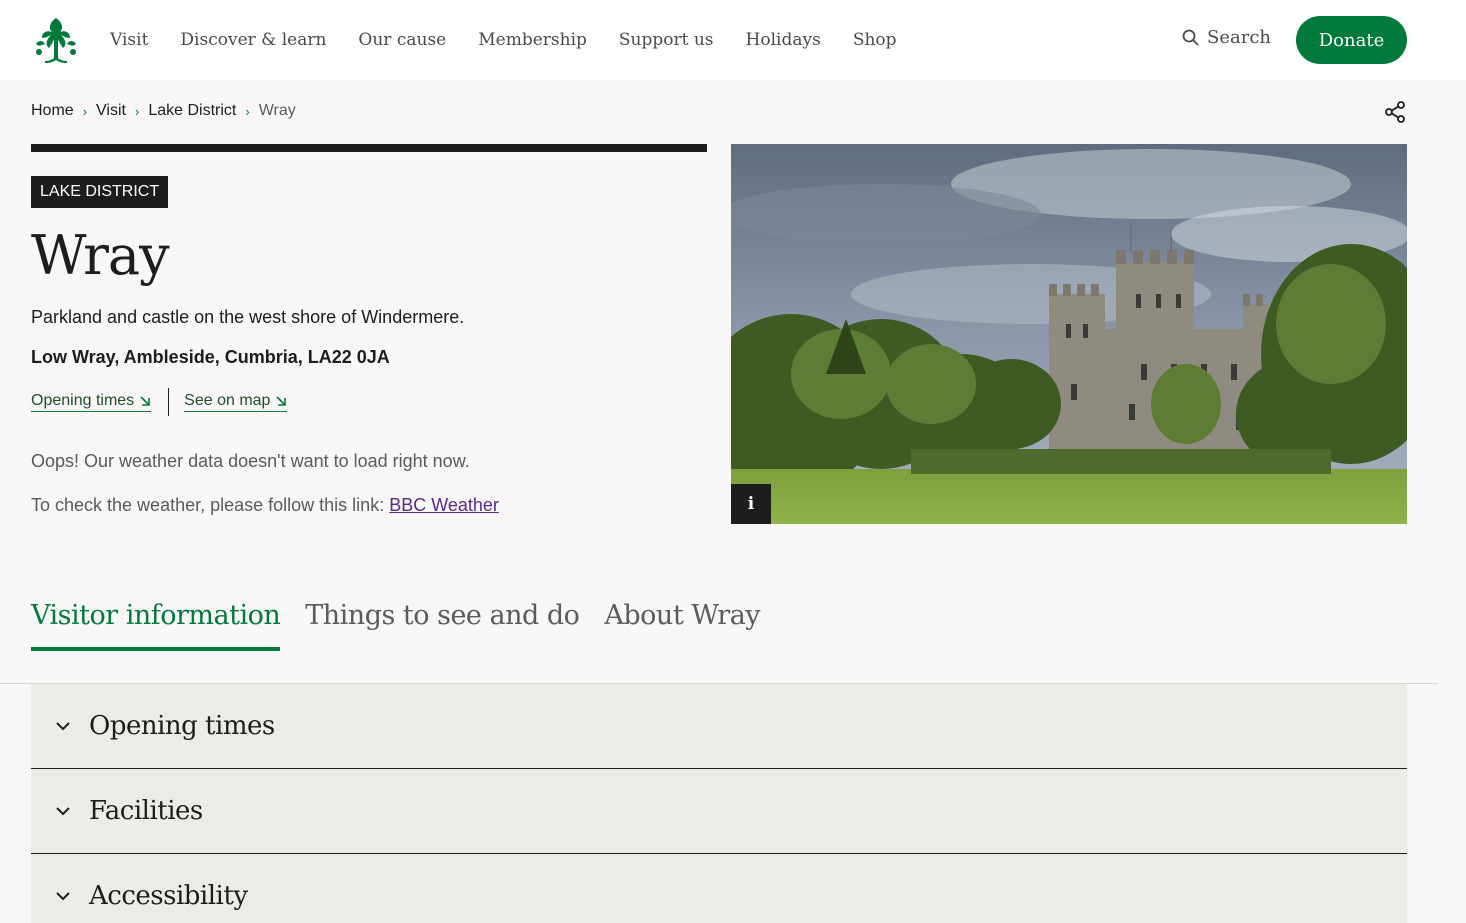 This screenshot has width=1466, height=923. Describe the element at coordinates (1190, 37) in the screenshot. I see `search-icon` at that location.